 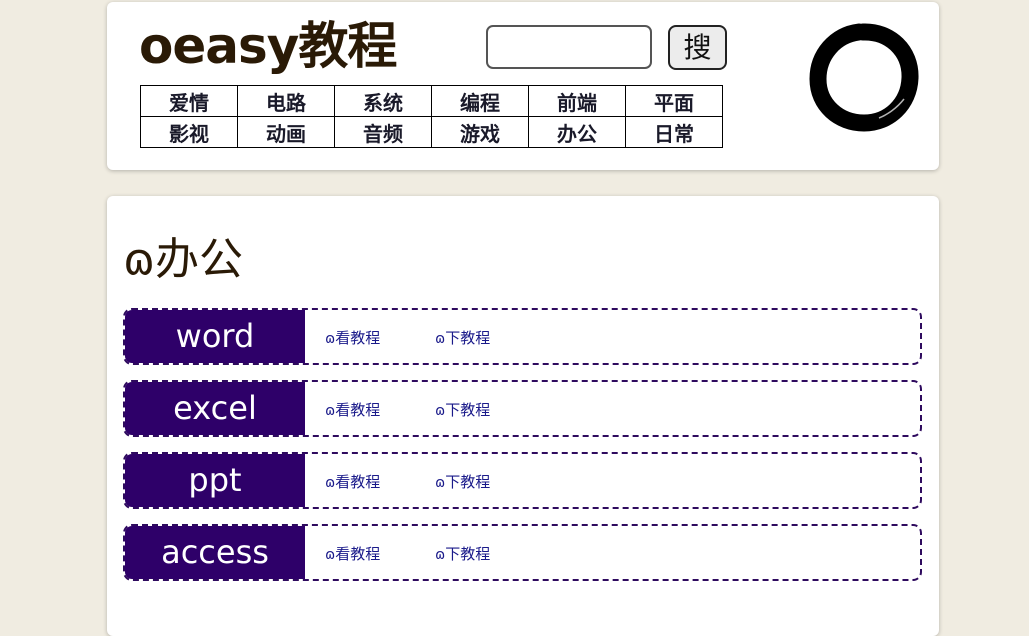 I want to click on course-row-word: word ɷ看教程 ɷ下教程, so click(x=522, y=336).